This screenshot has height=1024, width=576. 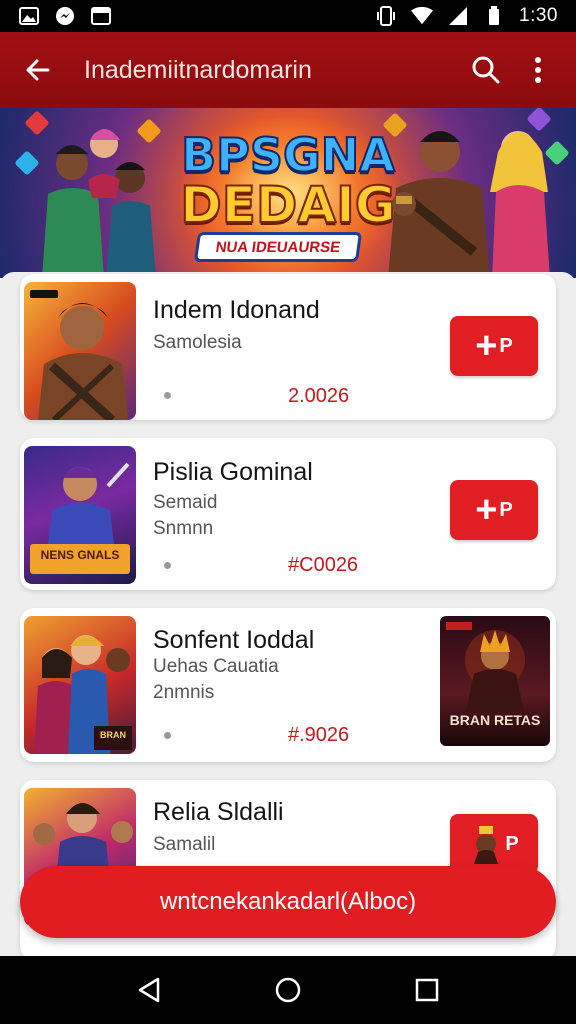 I want to click on more-options-button, so click(x=538, y=70).